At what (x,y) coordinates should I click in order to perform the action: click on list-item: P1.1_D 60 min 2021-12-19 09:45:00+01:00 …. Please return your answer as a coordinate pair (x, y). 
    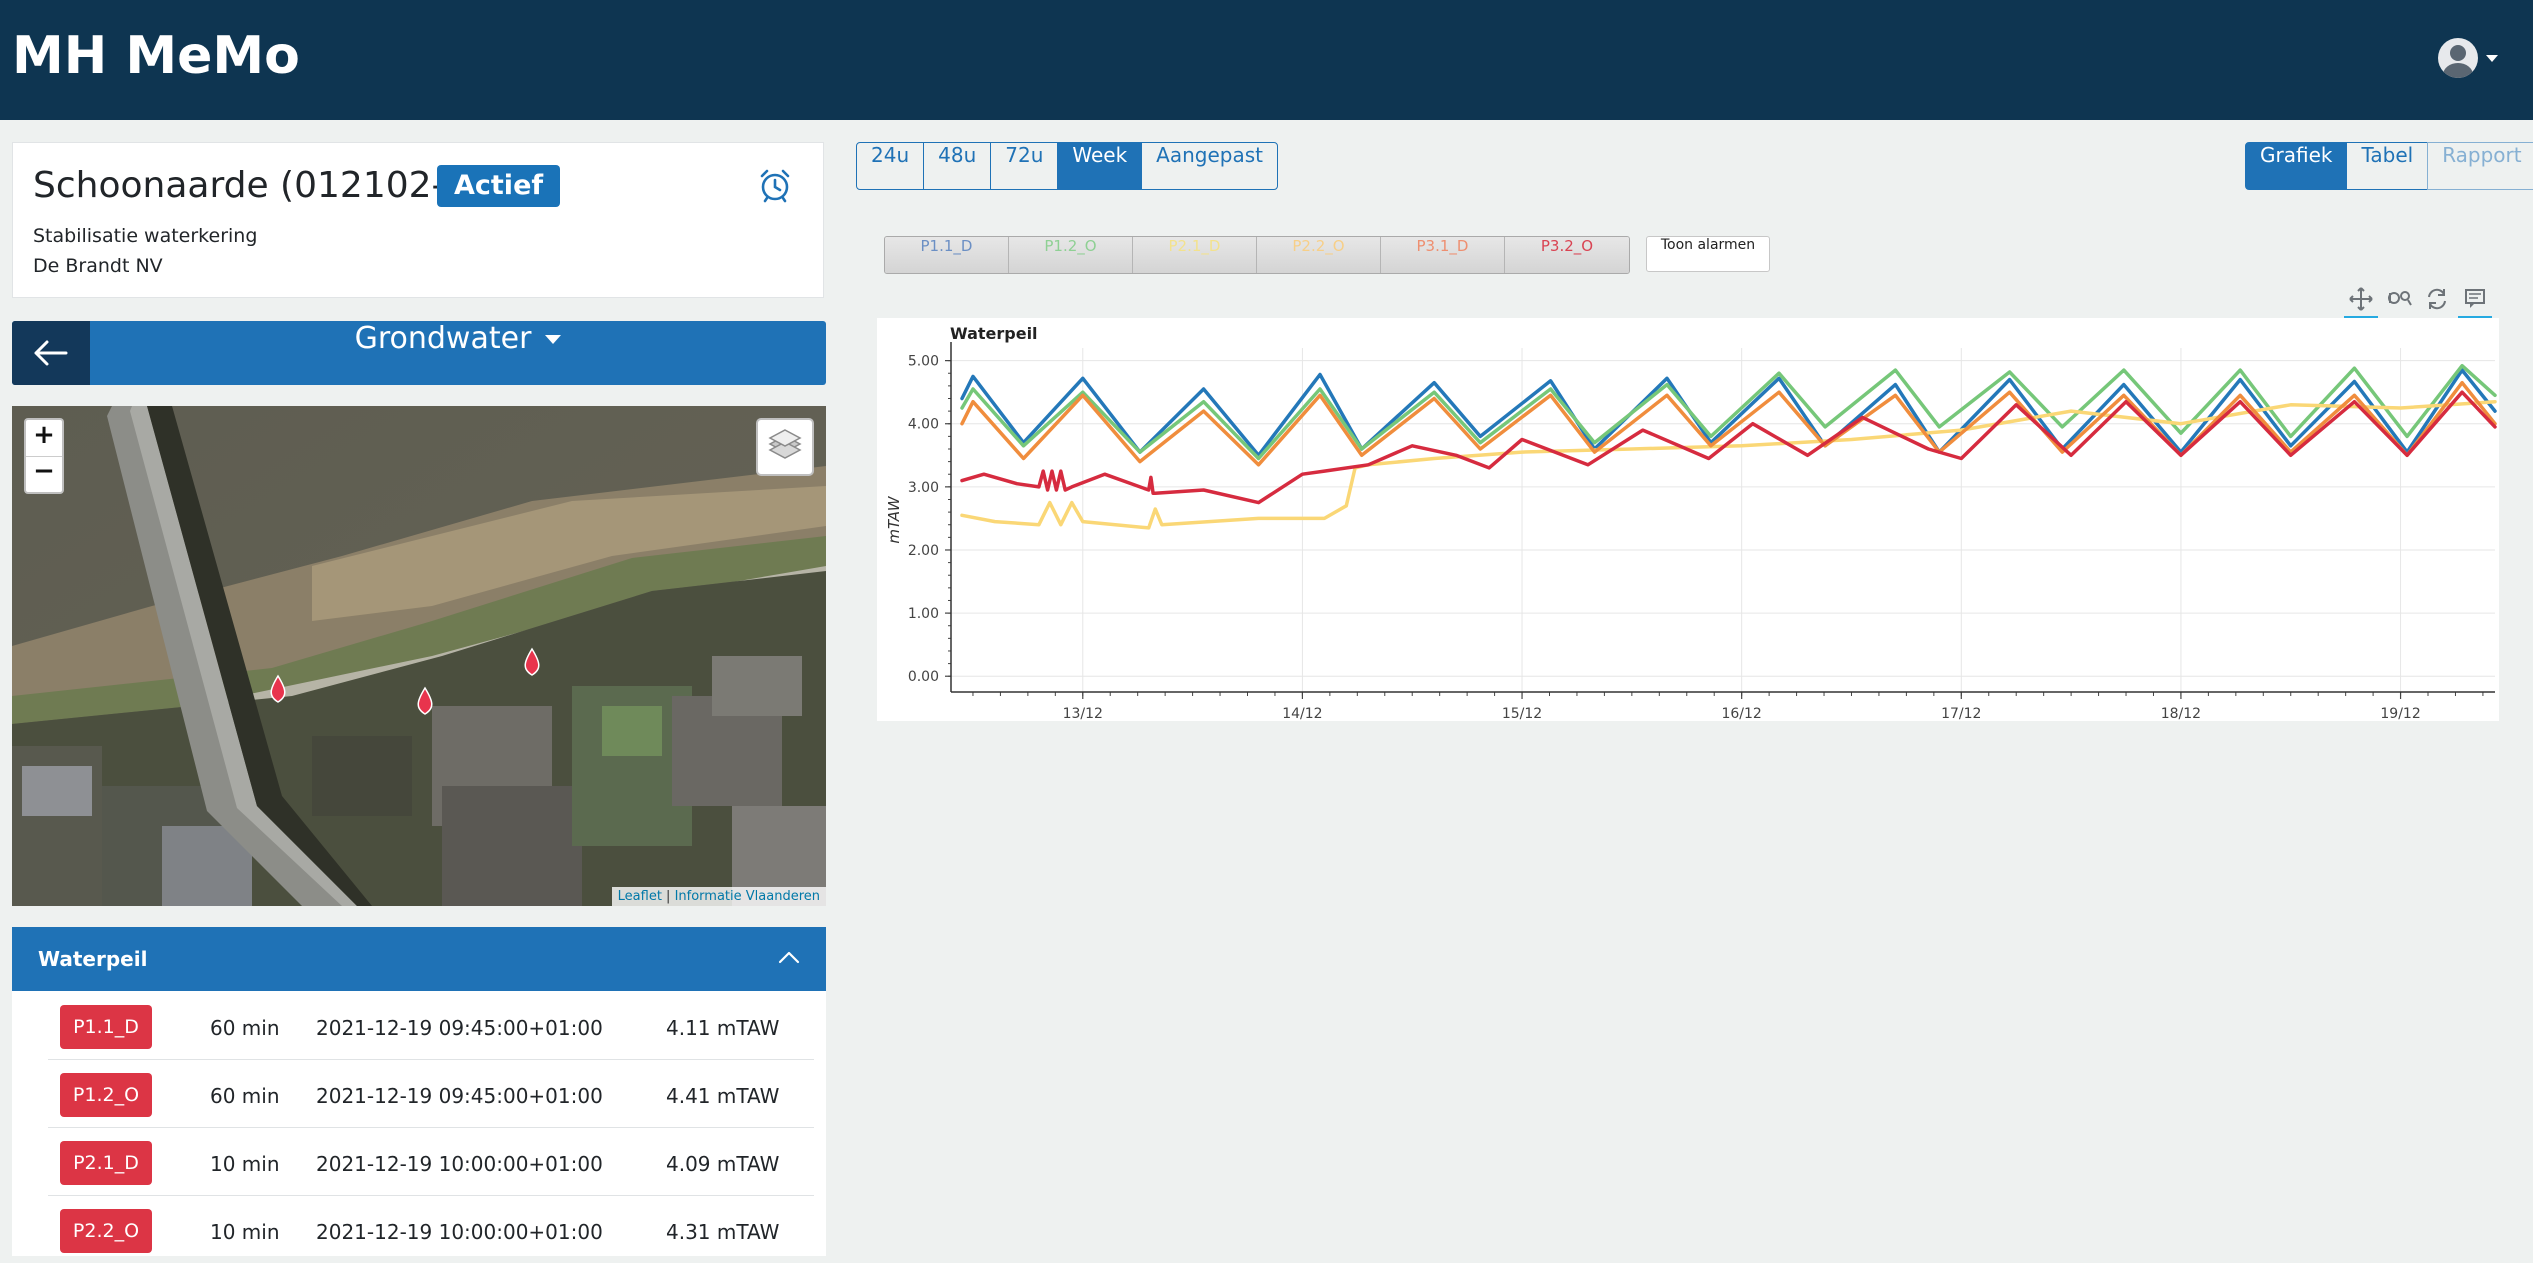
    Looking at the image, I should click on (431, 1025).